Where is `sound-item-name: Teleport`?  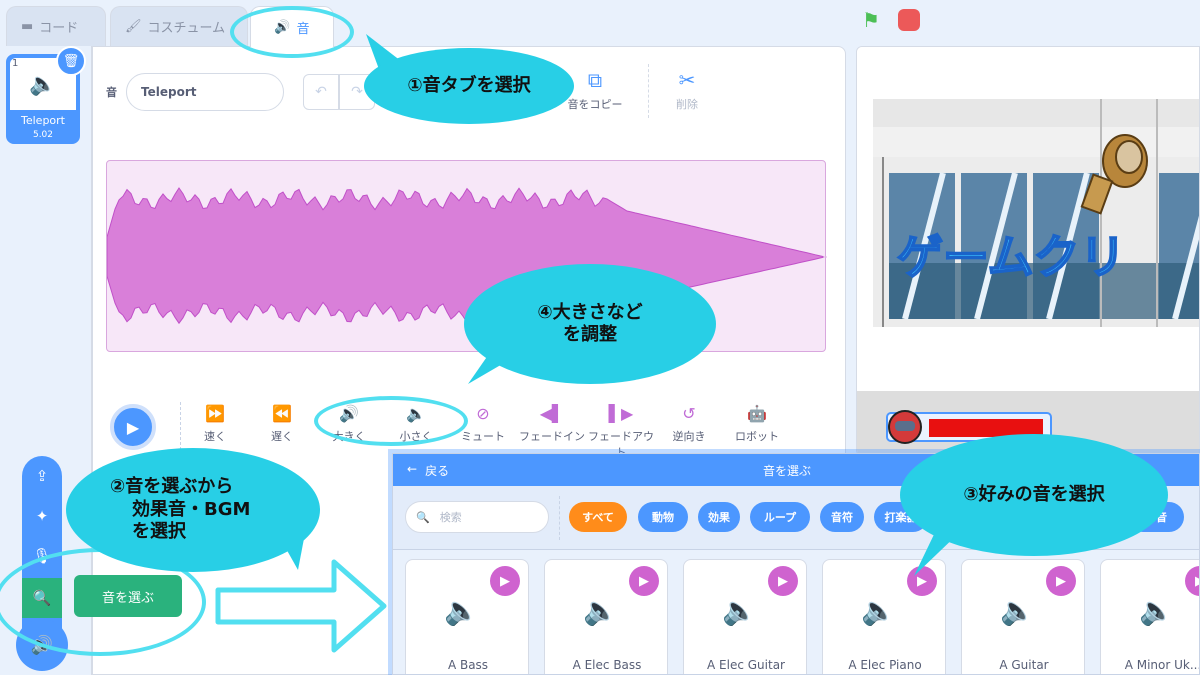 sound-item-name: Teleport is located at coordinates (43, 120).